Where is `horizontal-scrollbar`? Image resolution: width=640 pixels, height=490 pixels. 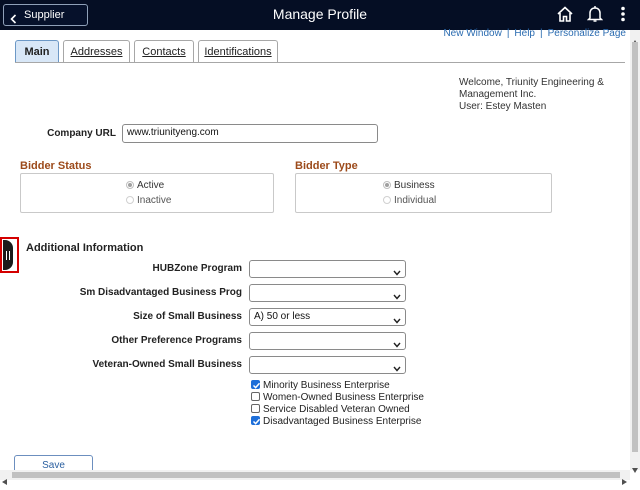 horizontal-scrollbar is located at coordinates (315, 477).